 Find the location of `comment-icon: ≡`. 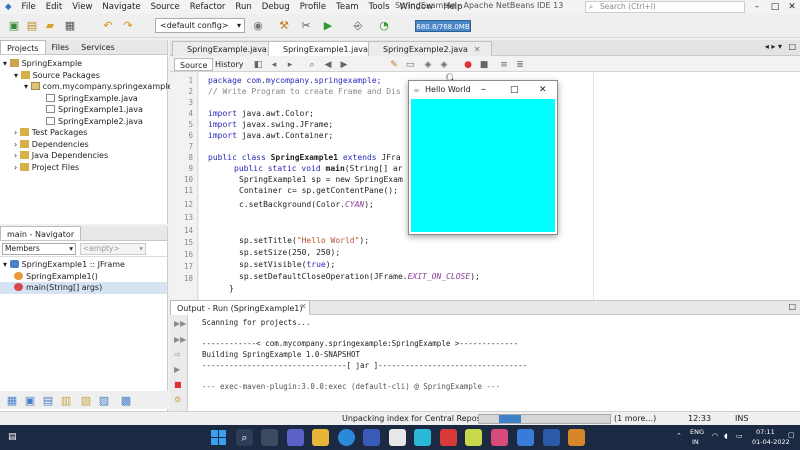

comment-icon: ≡ is located at coordinates (504, 65).